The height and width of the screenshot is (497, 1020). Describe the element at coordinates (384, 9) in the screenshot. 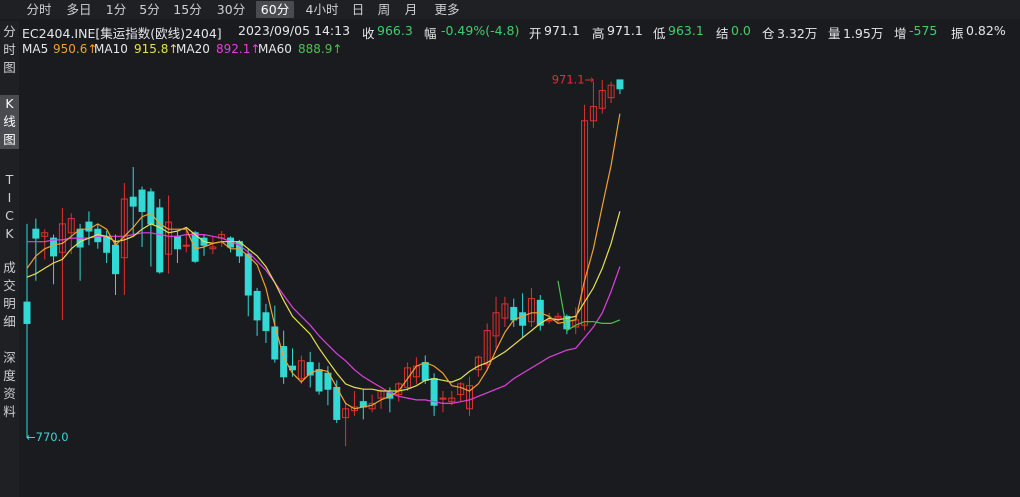

I see `tab-9: 周` at that location.